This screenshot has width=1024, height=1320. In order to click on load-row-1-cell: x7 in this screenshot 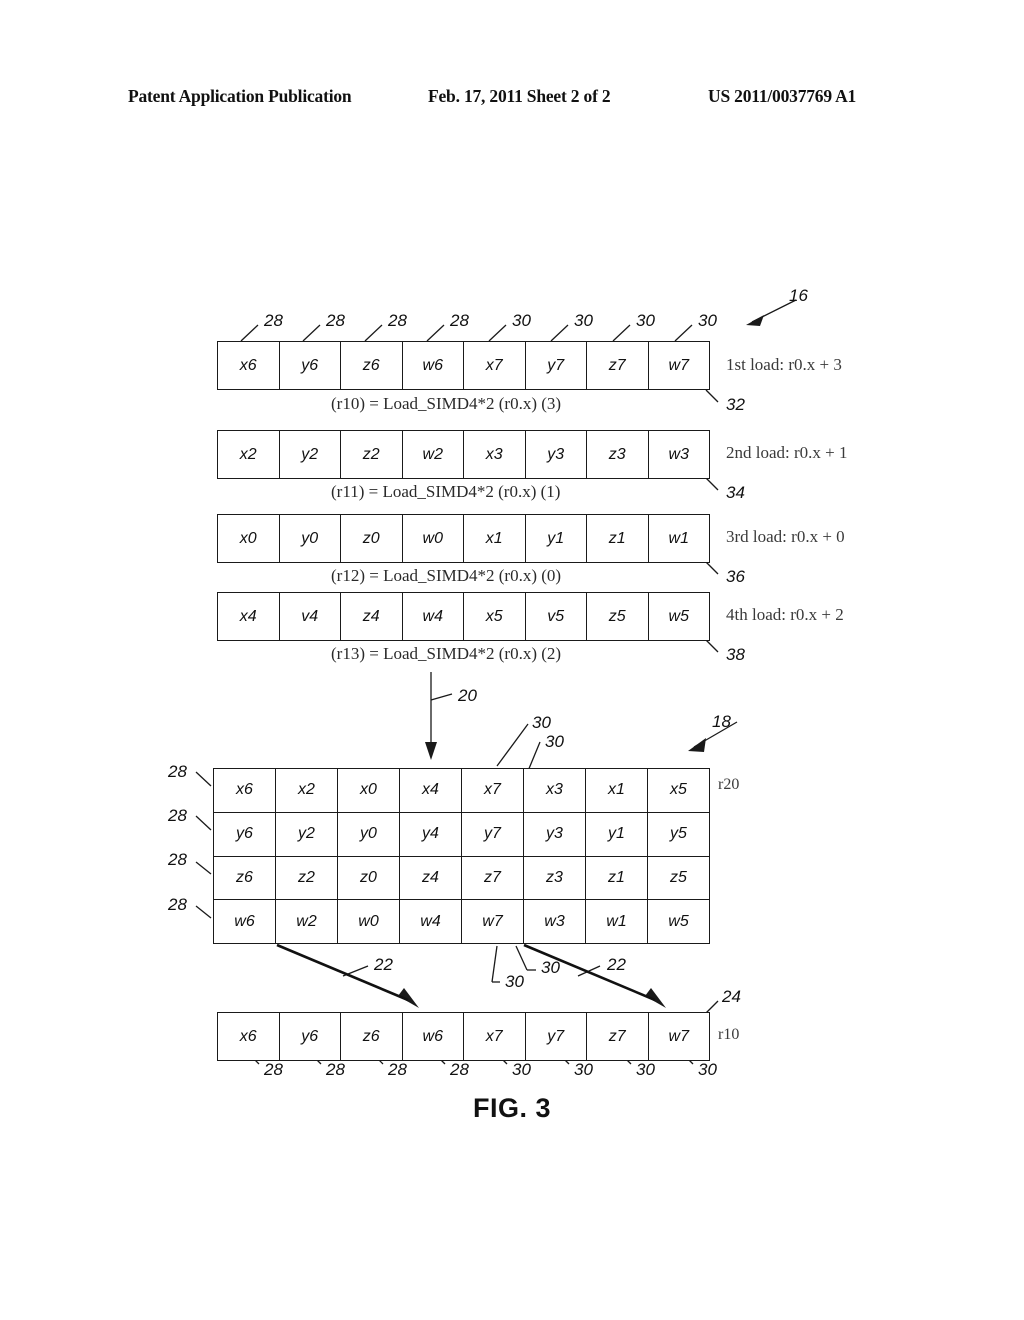, I will do `click(495, 365)`.